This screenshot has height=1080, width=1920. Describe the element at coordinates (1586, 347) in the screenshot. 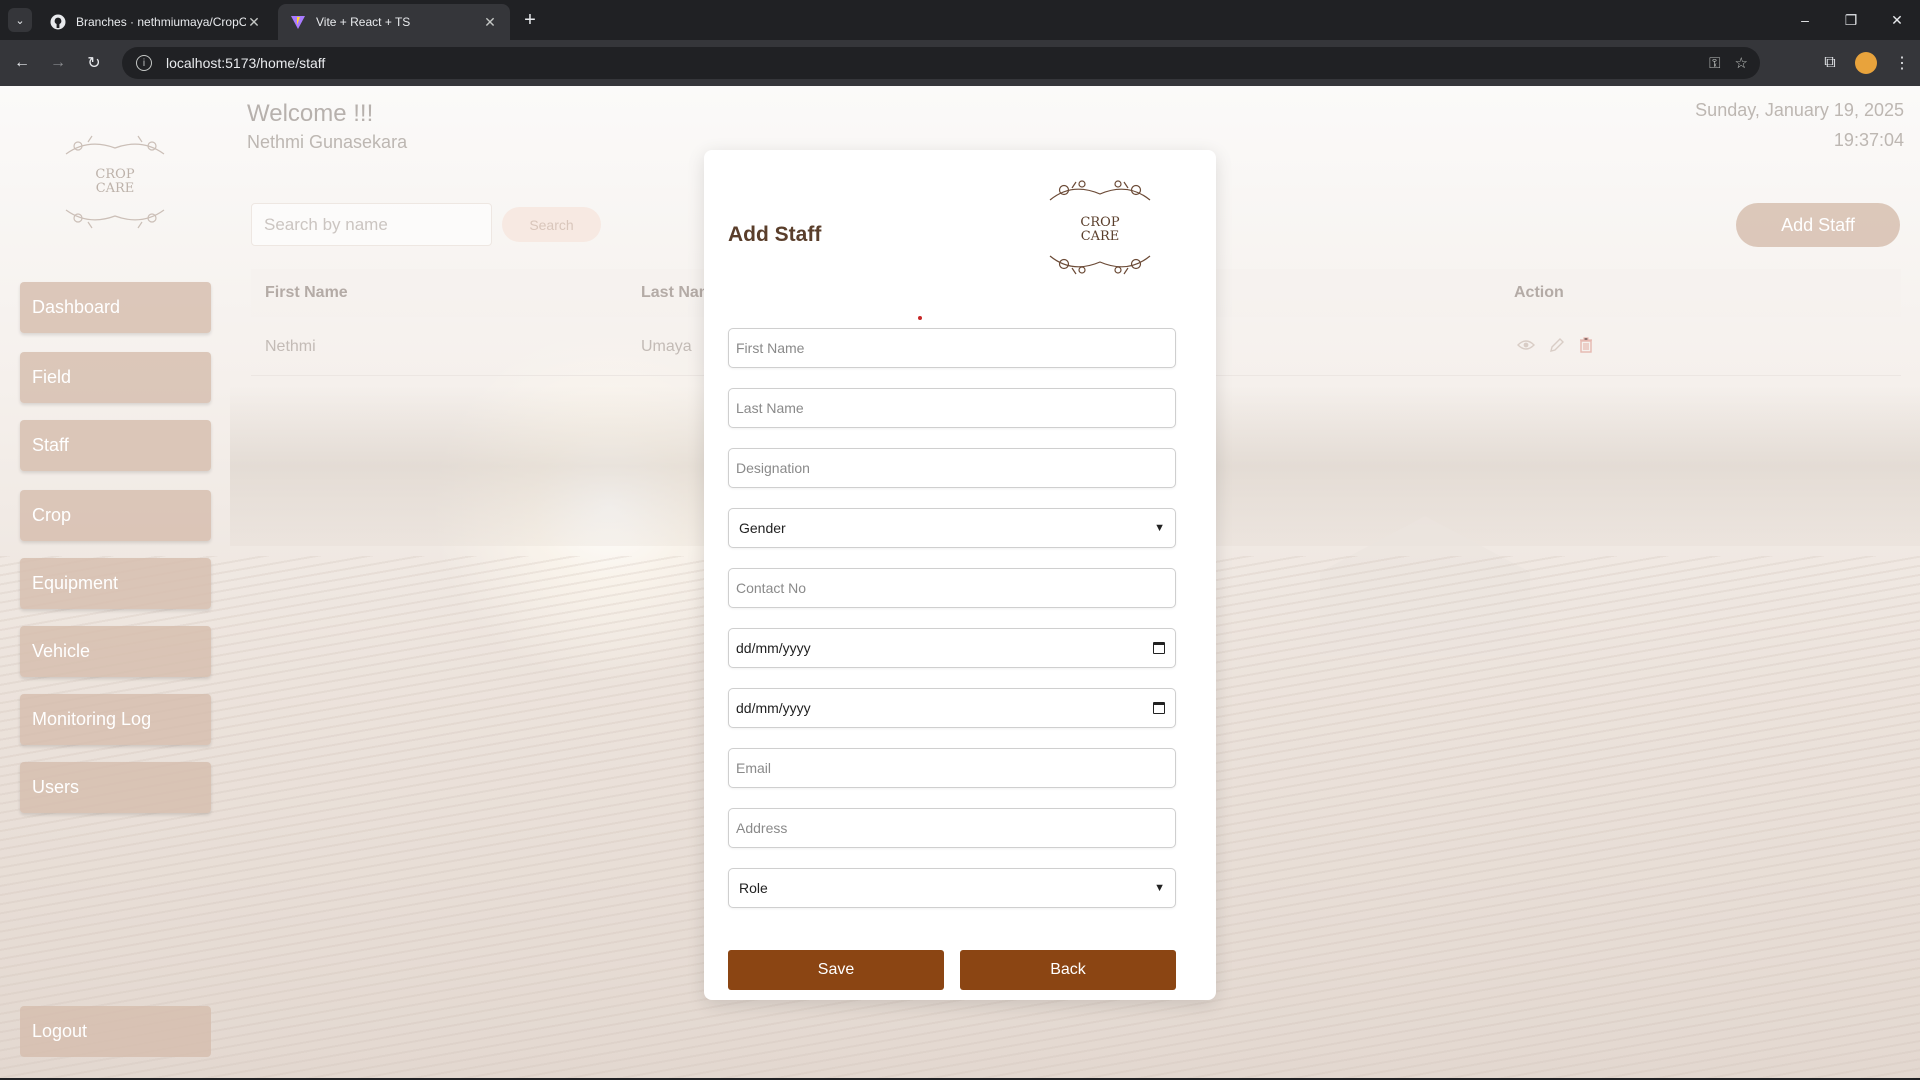

I see `delete-trash-icon` at that location.